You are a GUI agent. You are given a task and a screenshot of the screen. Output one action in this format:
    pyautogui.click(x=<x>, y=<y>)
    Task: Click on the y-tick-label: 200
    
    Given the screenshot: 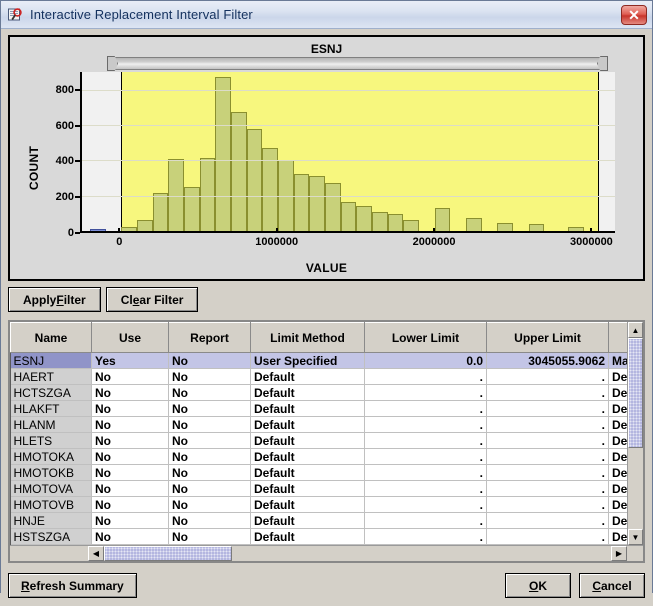 What is the action you would take?
    pyautogui.click(x=64, y=197)
    